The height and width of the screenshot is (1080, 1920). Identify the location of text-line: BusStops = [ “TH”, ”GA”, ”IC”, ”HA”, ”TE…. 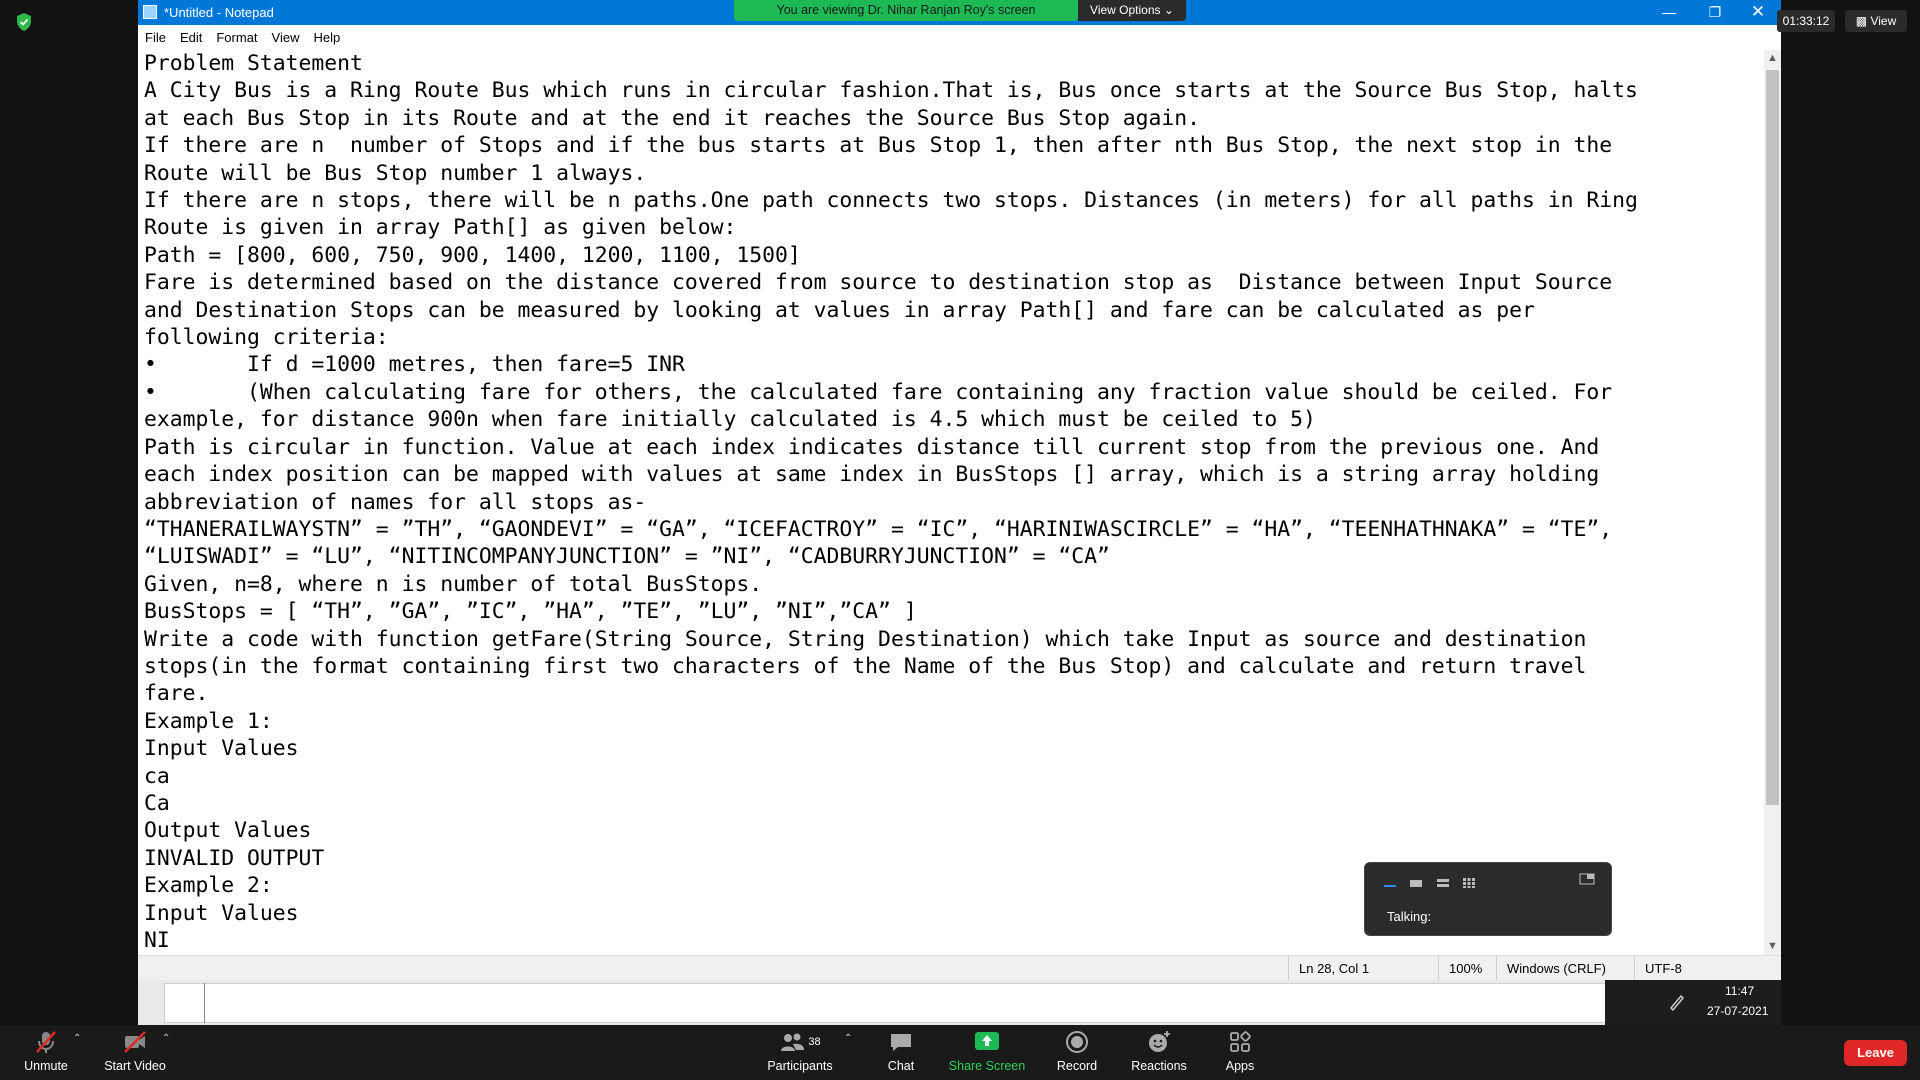
(530, 612).